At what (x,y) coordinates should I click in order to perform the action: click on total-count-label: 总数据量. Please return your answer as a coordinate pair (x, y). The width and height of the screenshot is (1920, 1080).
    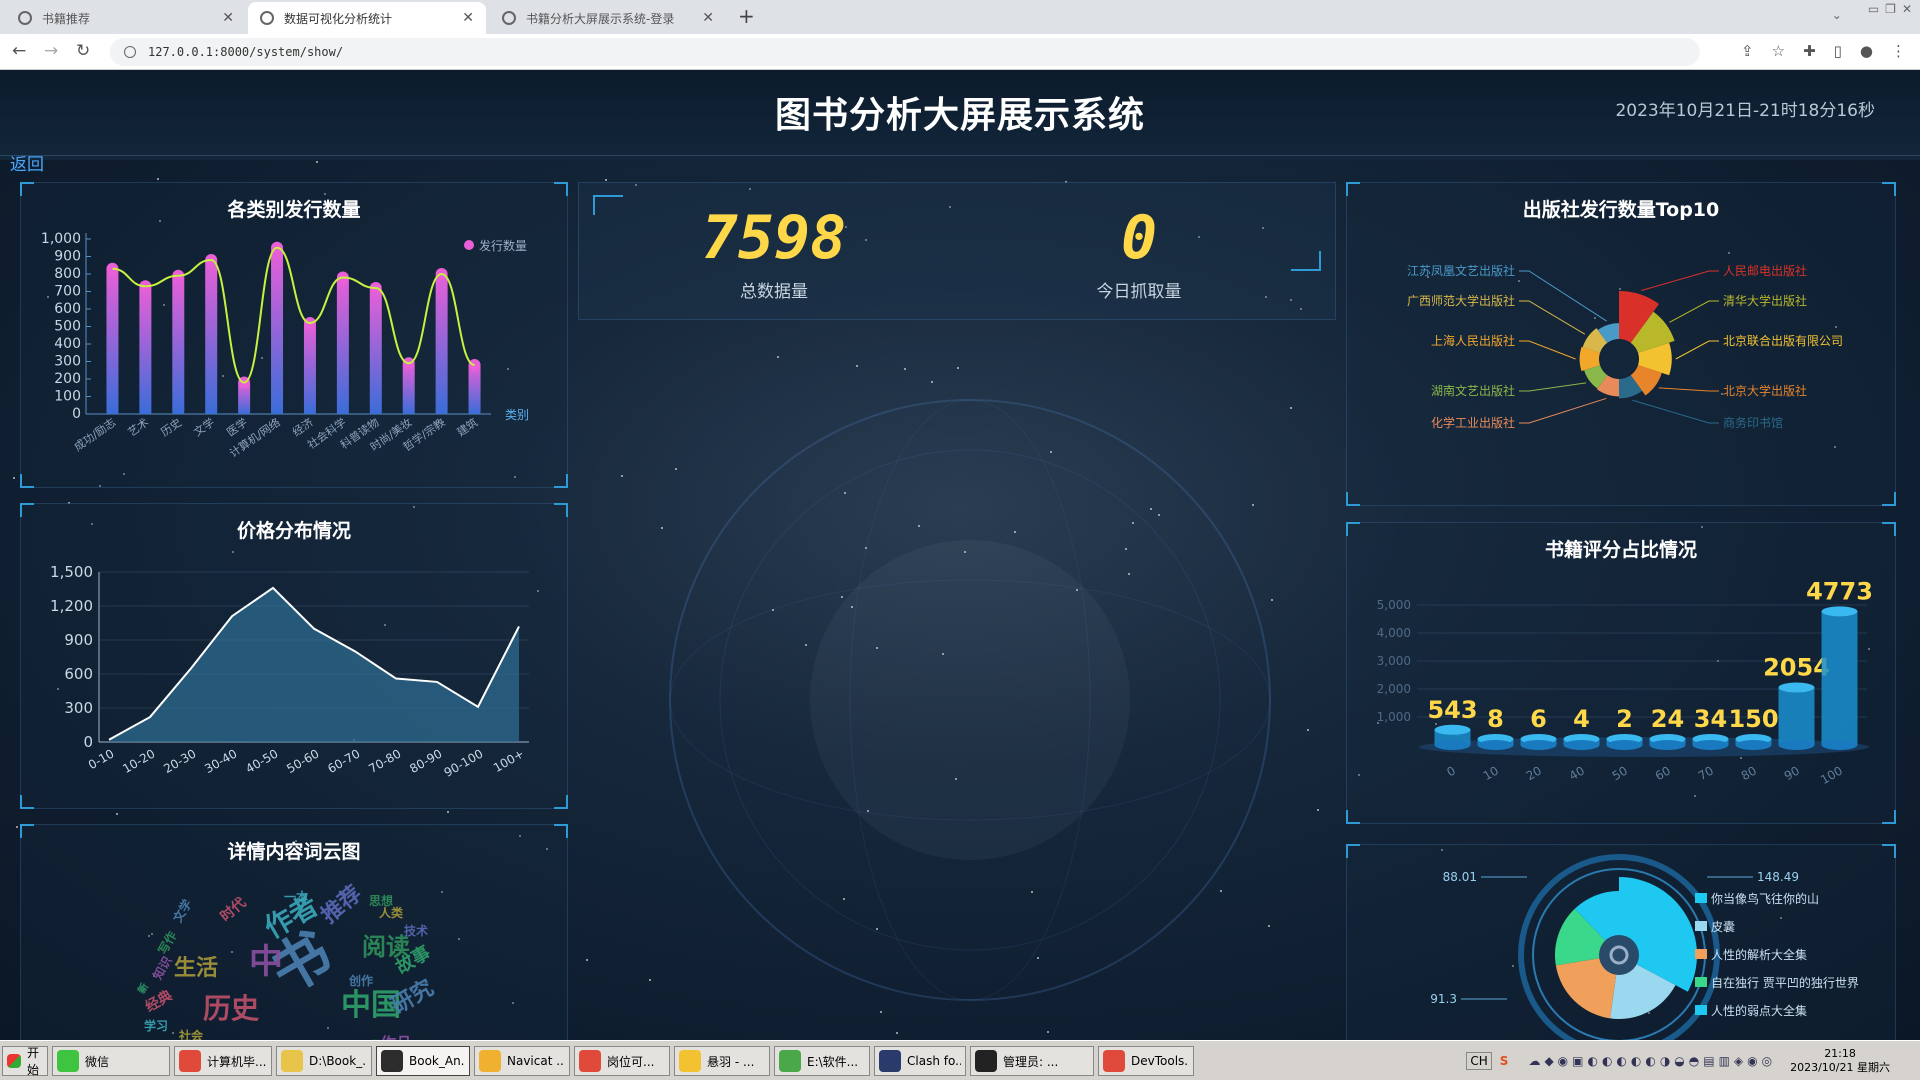
    Looking at the image, I should click on (774, 292).